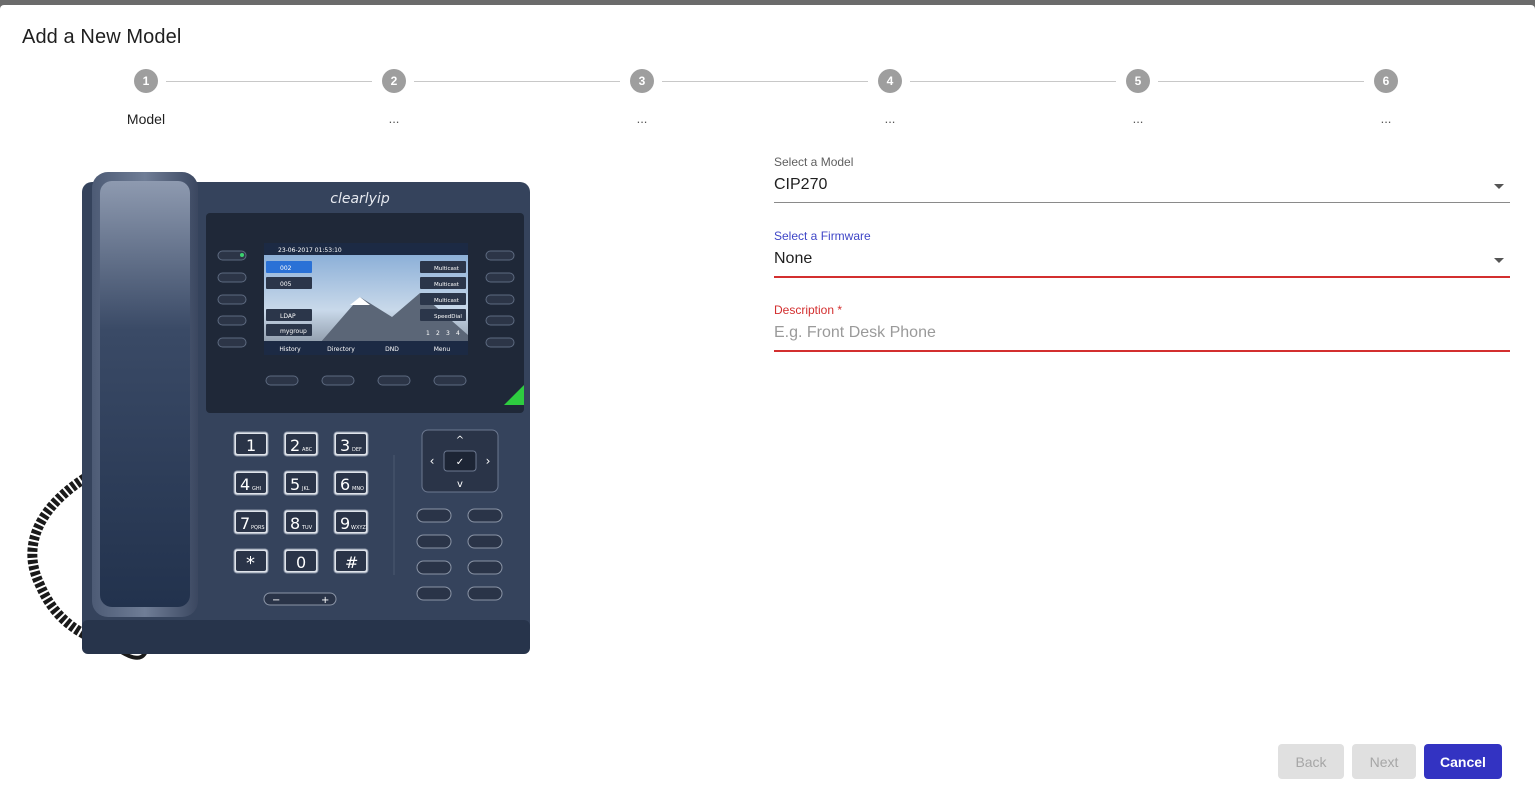  Describe the element at coordinates (146, 119) in the screenshot. I see `step-1-label: Model` at that location.